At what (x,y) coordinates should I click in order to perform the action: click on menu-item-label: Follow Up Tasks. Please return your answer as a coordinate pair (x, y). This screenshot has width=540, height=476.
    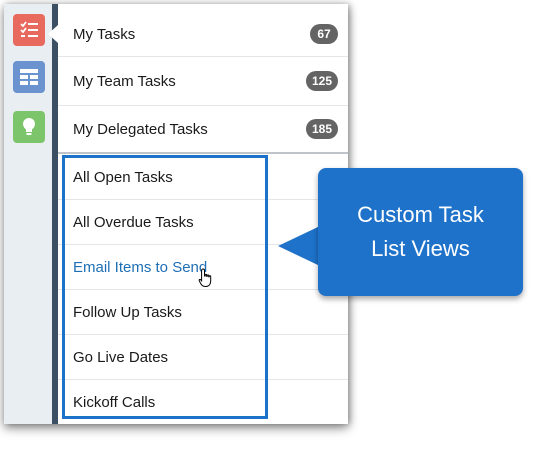
    Looking at the image, I should click on (127, 312).